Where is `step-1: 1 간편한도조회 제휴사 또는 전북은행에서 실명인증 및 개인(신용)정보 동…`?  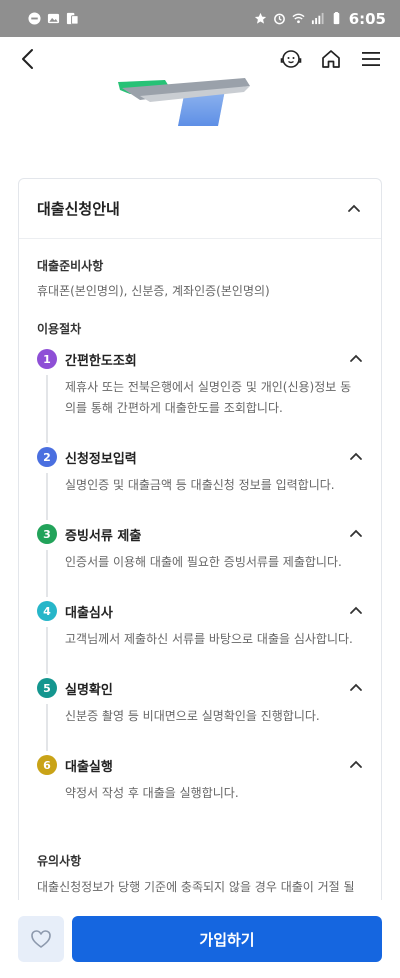 step-1: 1 간편한도조회 제휴사 또는 전북은행에서 실명인증 및 개인(신용)정보 동… is located at coordinates (200, 398).